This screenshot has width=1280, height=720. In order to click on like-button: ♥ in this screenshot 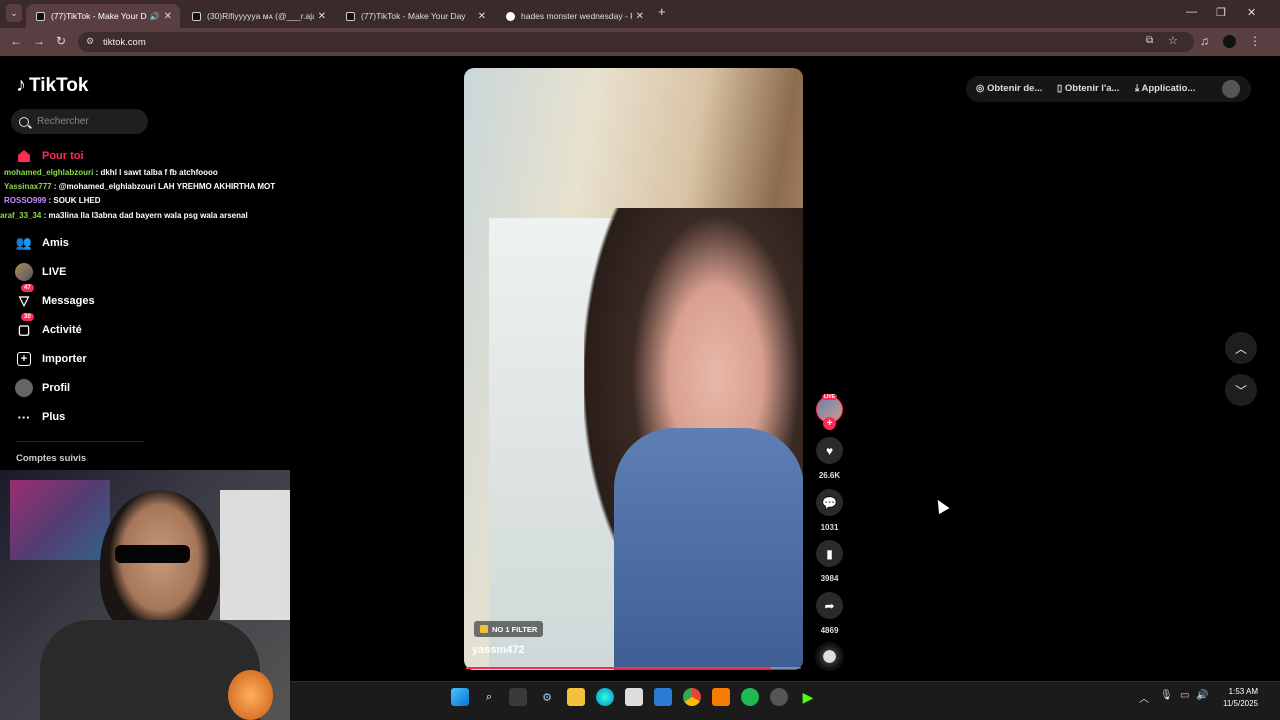, I will do `click(829, 450)`.